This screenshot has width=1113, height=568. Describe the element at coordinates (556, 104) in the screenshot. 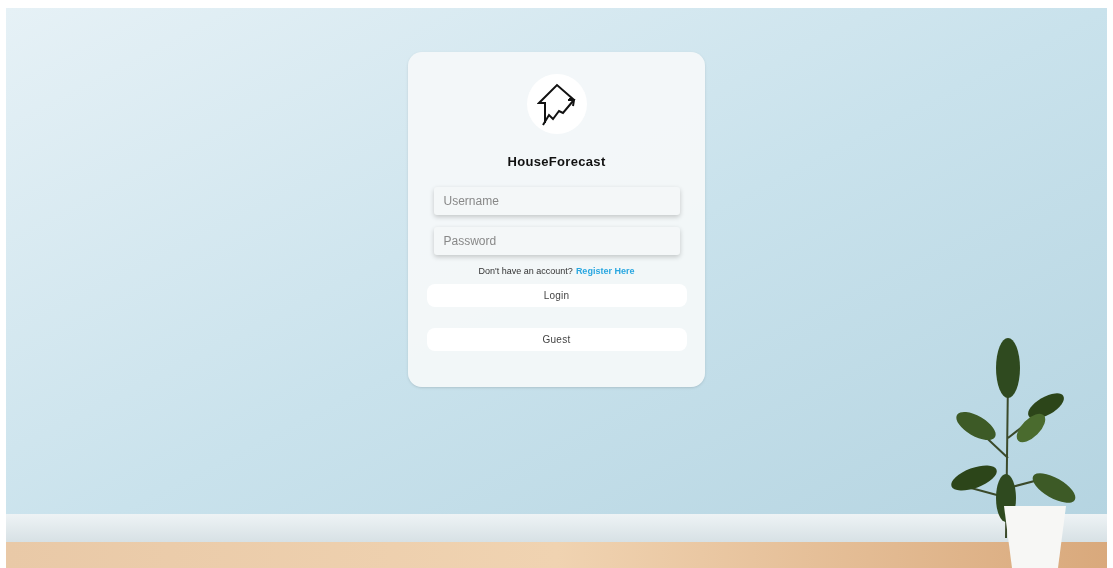

I see `house-chart-icon` at that location.